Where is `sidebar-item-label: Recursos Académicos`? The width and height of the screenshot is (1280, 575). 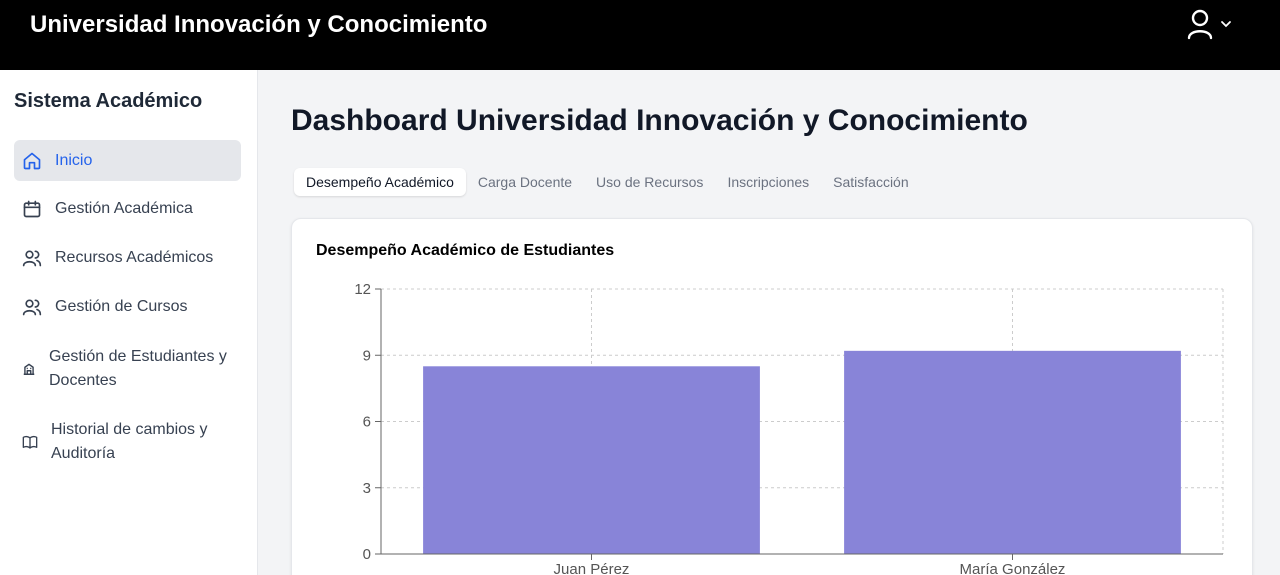
sidebar-item-label: Recursos Académicos is located at coordinates (134, 257).